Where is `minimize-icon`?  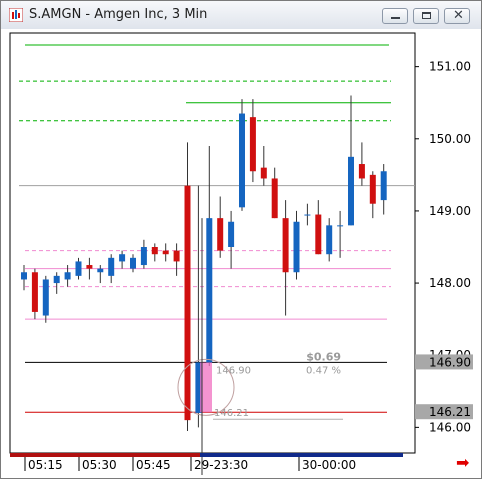 minimize-icon is located at coordinates (395, 18).